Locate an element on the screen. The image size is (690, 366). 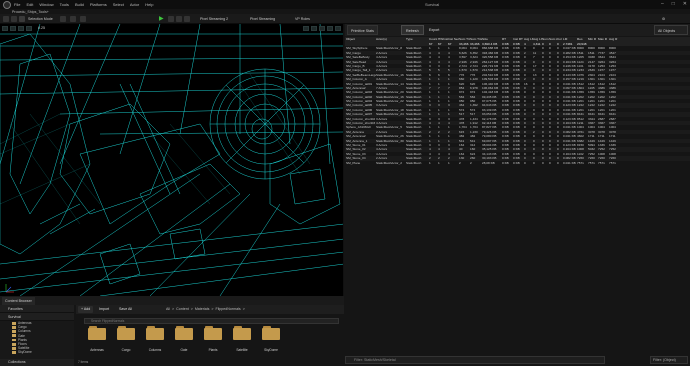
object-filter-dropdown: All Objects is located at coordinates (671, 30).